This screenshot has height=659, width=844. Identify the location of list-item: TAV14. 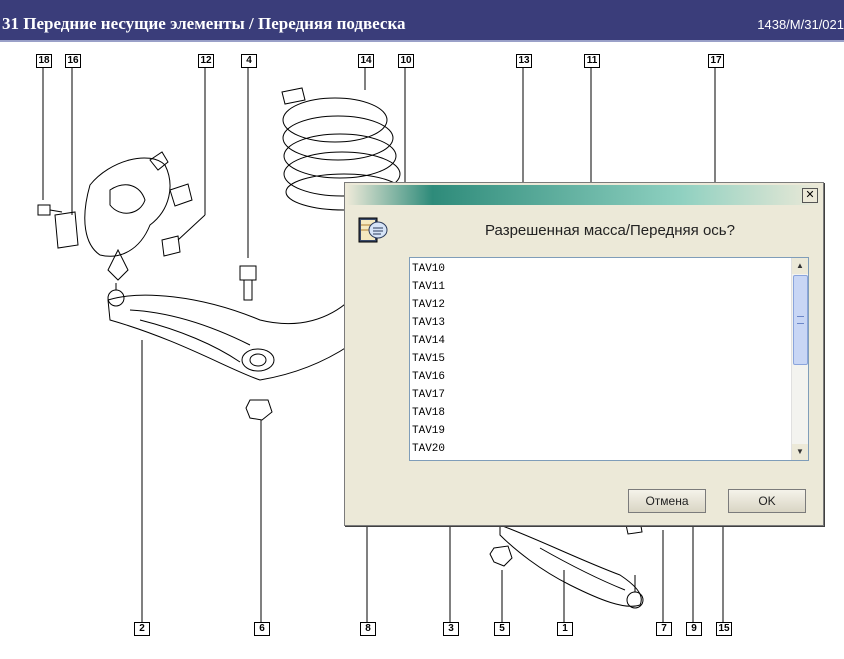
(601, 341).